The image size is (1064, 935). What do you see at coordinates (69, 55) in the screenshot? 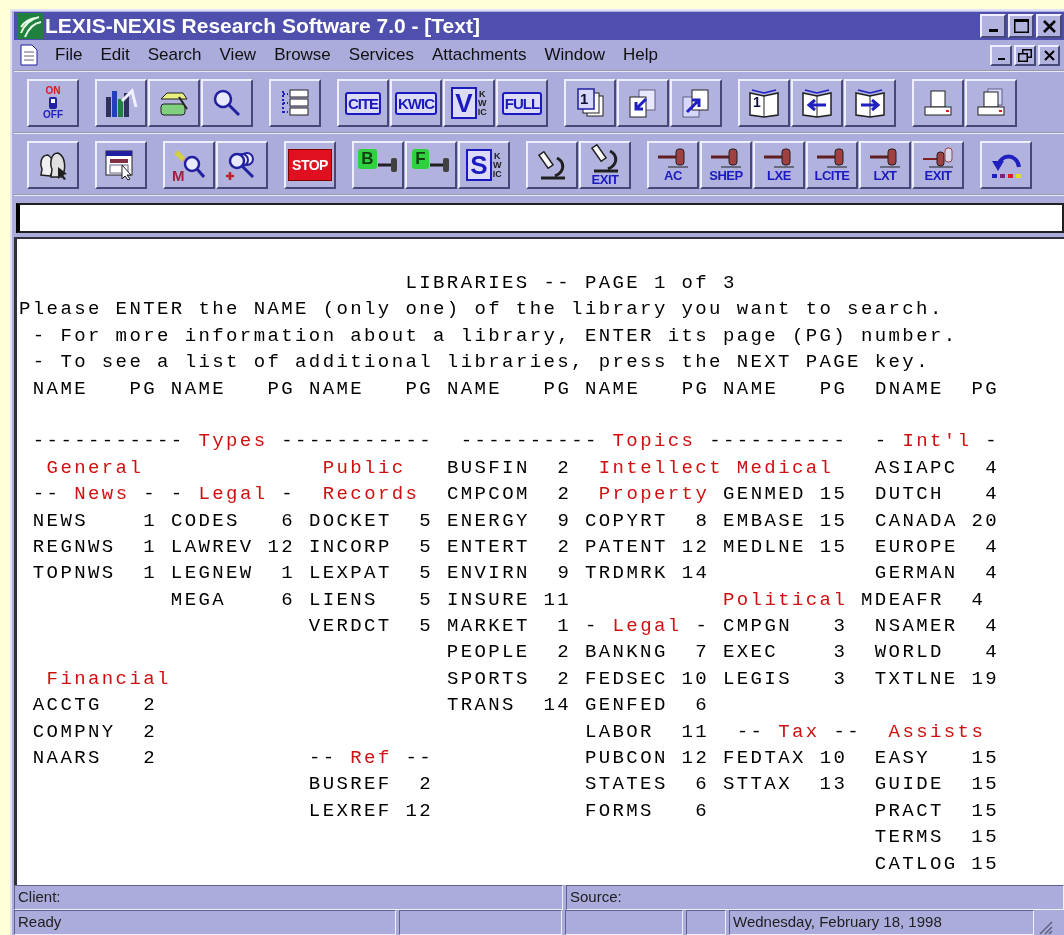
I see `menu-item: File` at bounding box center [69, 55].